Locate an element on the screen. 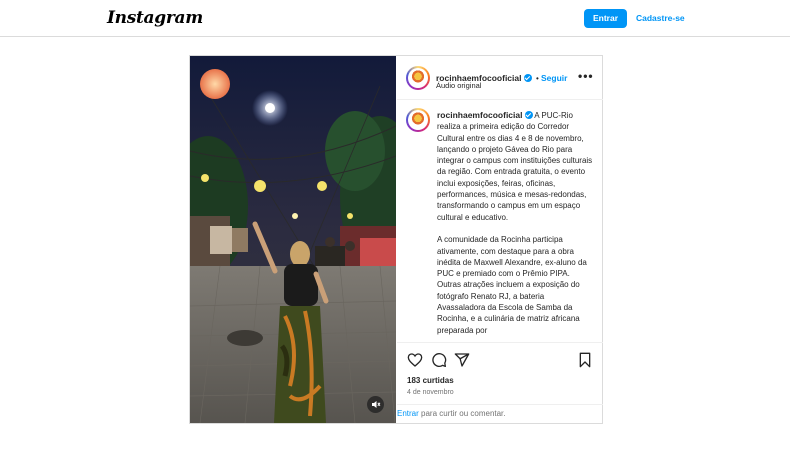 The image size is (790, 450). login-button: Entrar is located at coordinates (605, 18).